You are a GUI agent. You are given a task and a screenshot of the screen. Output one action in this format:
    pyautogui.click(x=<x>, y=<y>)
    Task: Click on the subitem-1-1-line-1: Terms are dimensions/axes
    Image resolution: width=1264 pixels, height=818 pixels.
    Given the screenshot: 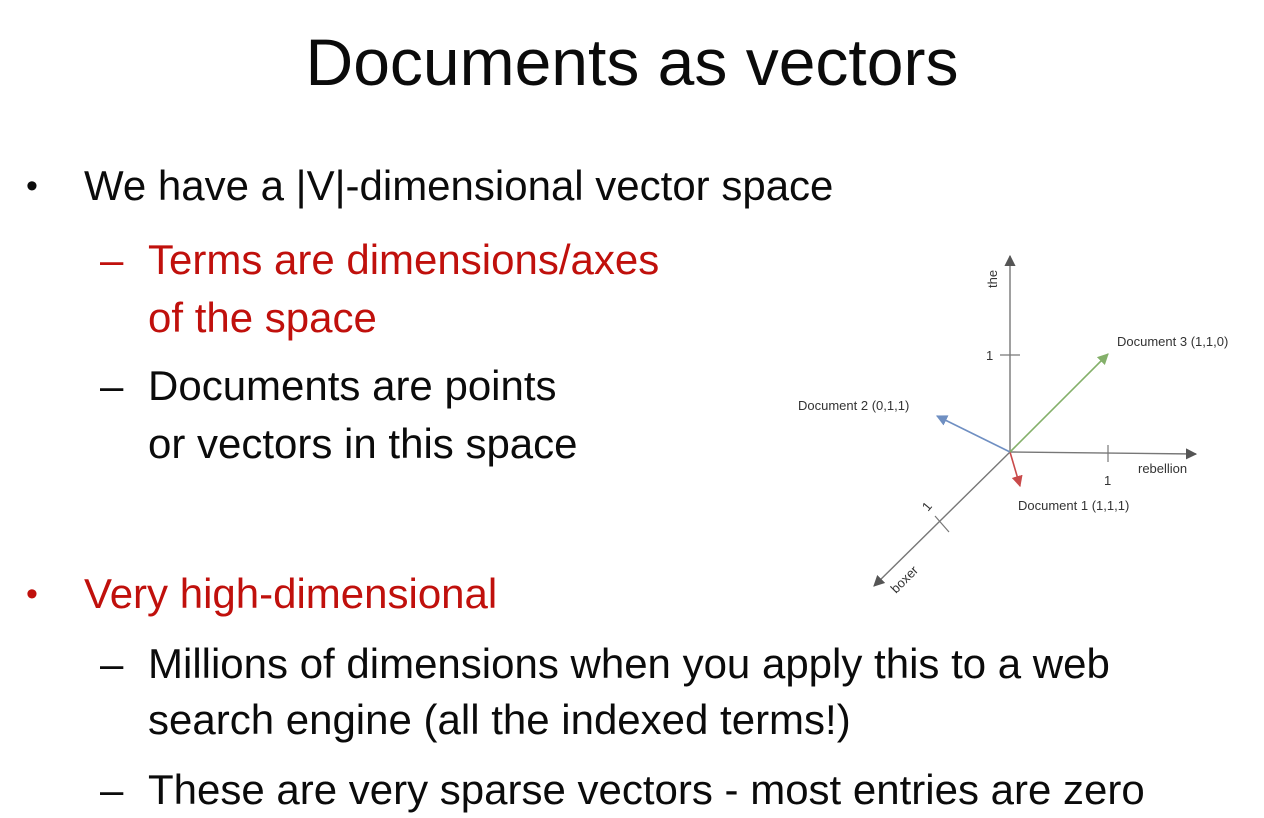 What is the action you would take?
    pyautogui.click(x=404, y=259)
    